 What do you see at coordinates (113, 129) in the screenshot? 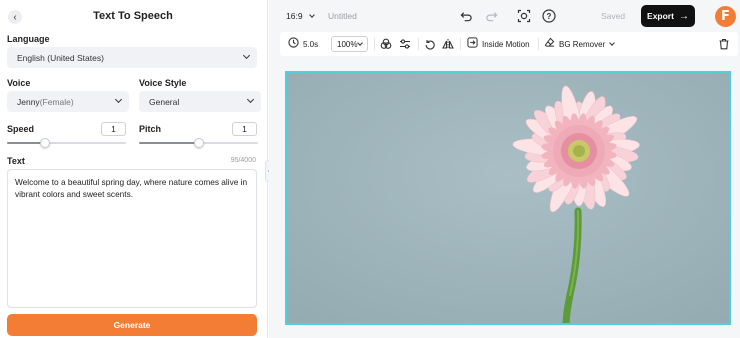
I see `speed-input: 1` at bounding box center [113, 129].